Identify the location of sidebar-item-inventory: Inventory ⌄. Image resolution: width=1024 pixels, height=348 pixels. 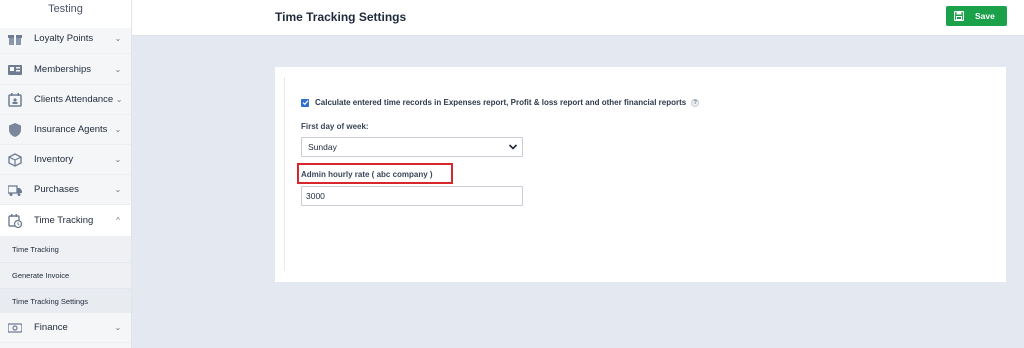
(65, 160).